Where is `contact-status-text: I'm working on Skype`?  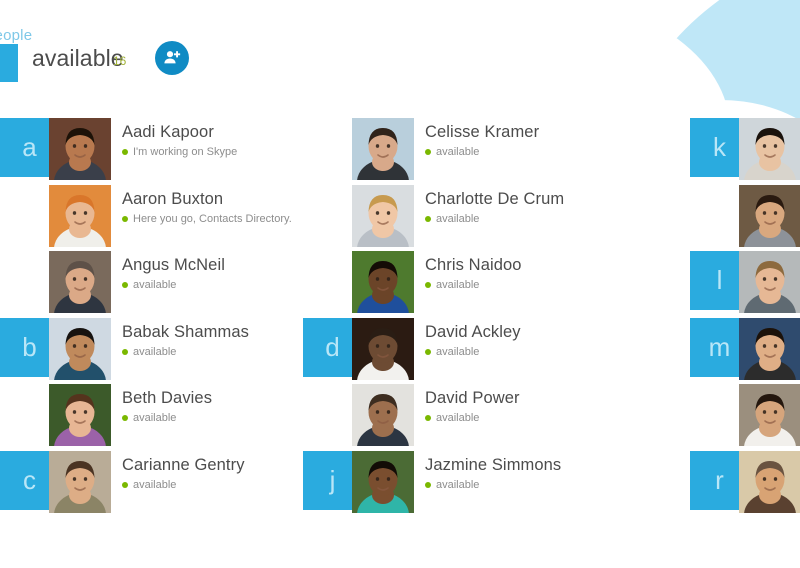
contact-status-text: I'm working on Skype is located at coordinates (185, 152).